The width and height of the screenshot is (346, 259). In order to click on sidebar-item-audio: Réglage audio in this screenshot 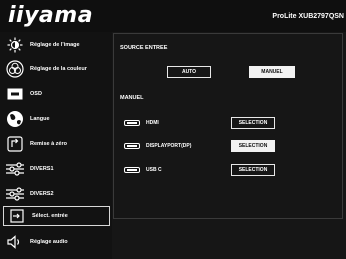, I will do `click(56, 241)`.